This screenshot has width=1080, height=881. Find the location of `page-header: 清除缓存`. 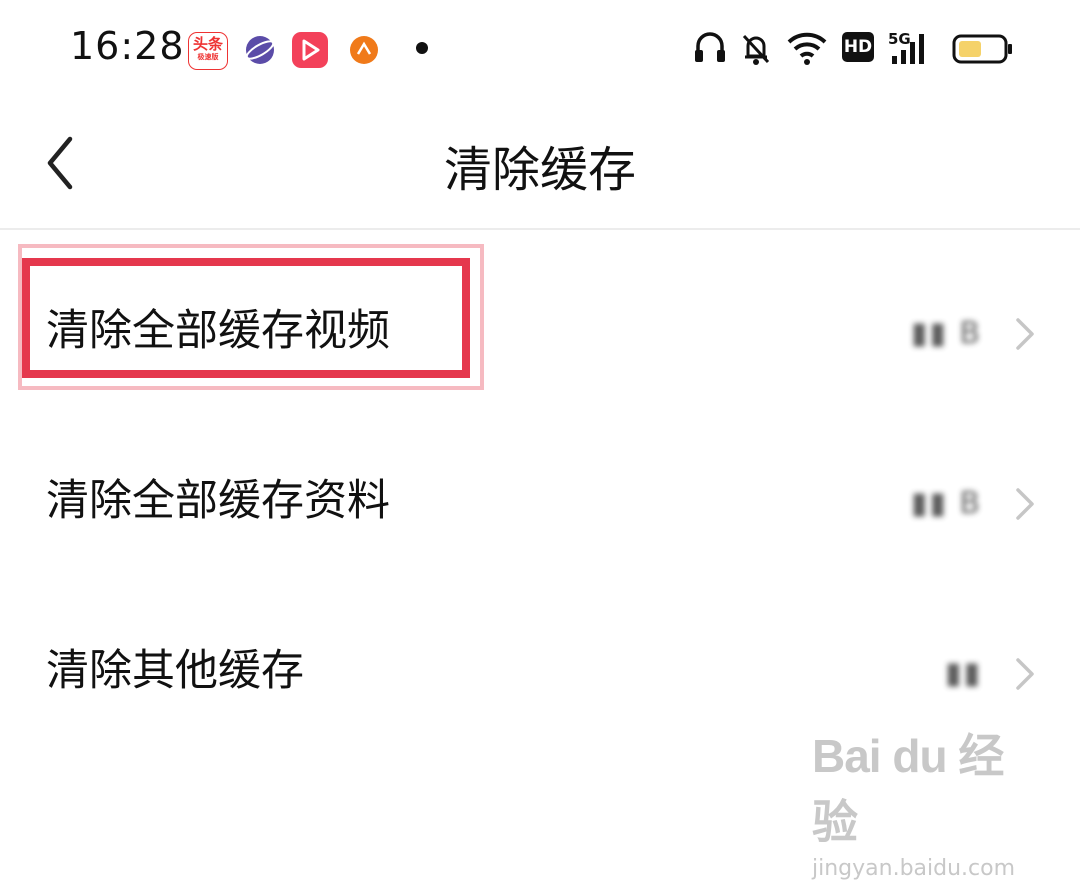

page-header: 清除缓存 is located at coordinates (540, 165).